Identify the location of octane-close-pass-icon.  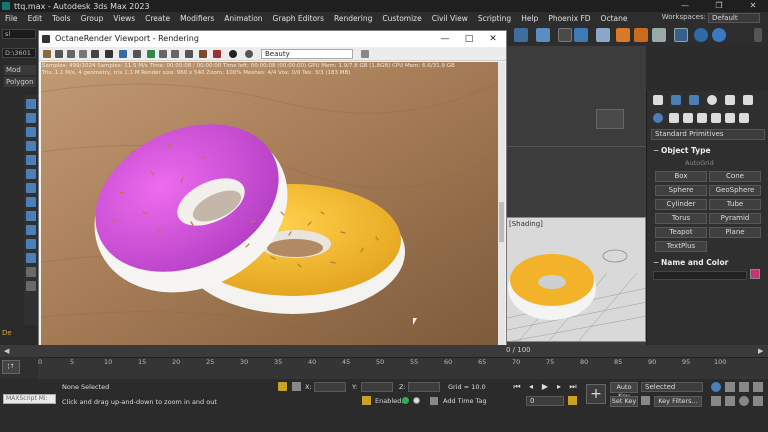
(365, 54).